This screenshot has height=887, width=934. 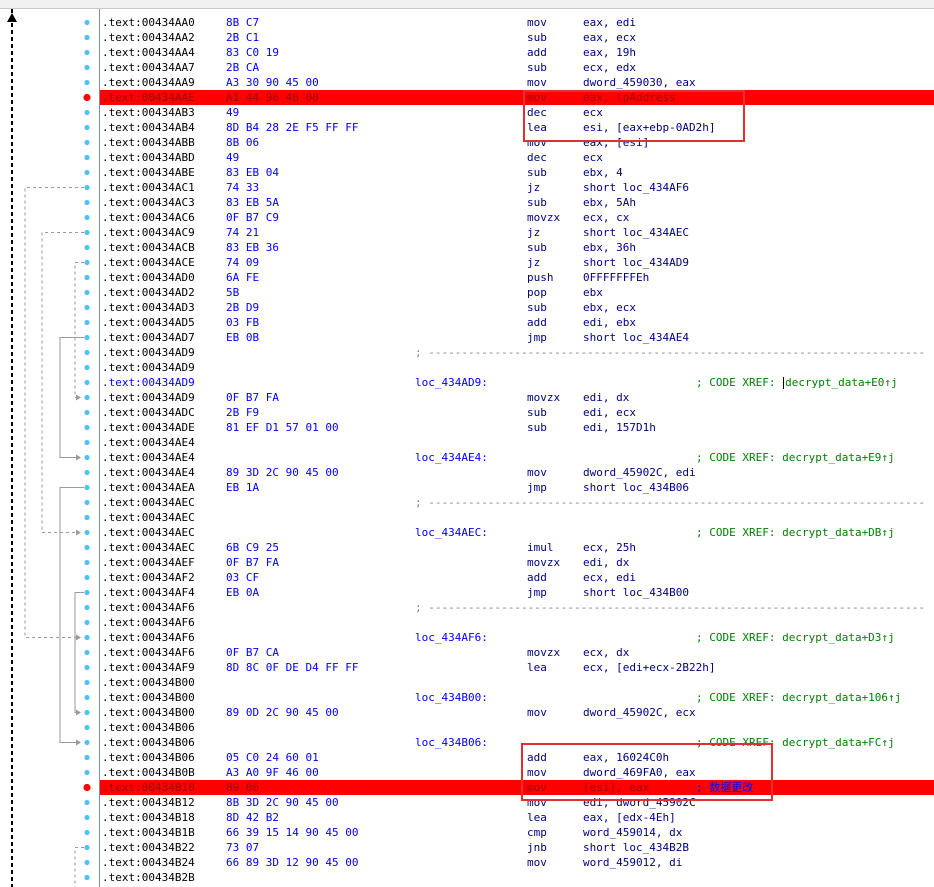 What do you see at coordinates (451, 697) in the screenshot?
I see `code-label: loc_434B00:` at bounding box center [451, 697].